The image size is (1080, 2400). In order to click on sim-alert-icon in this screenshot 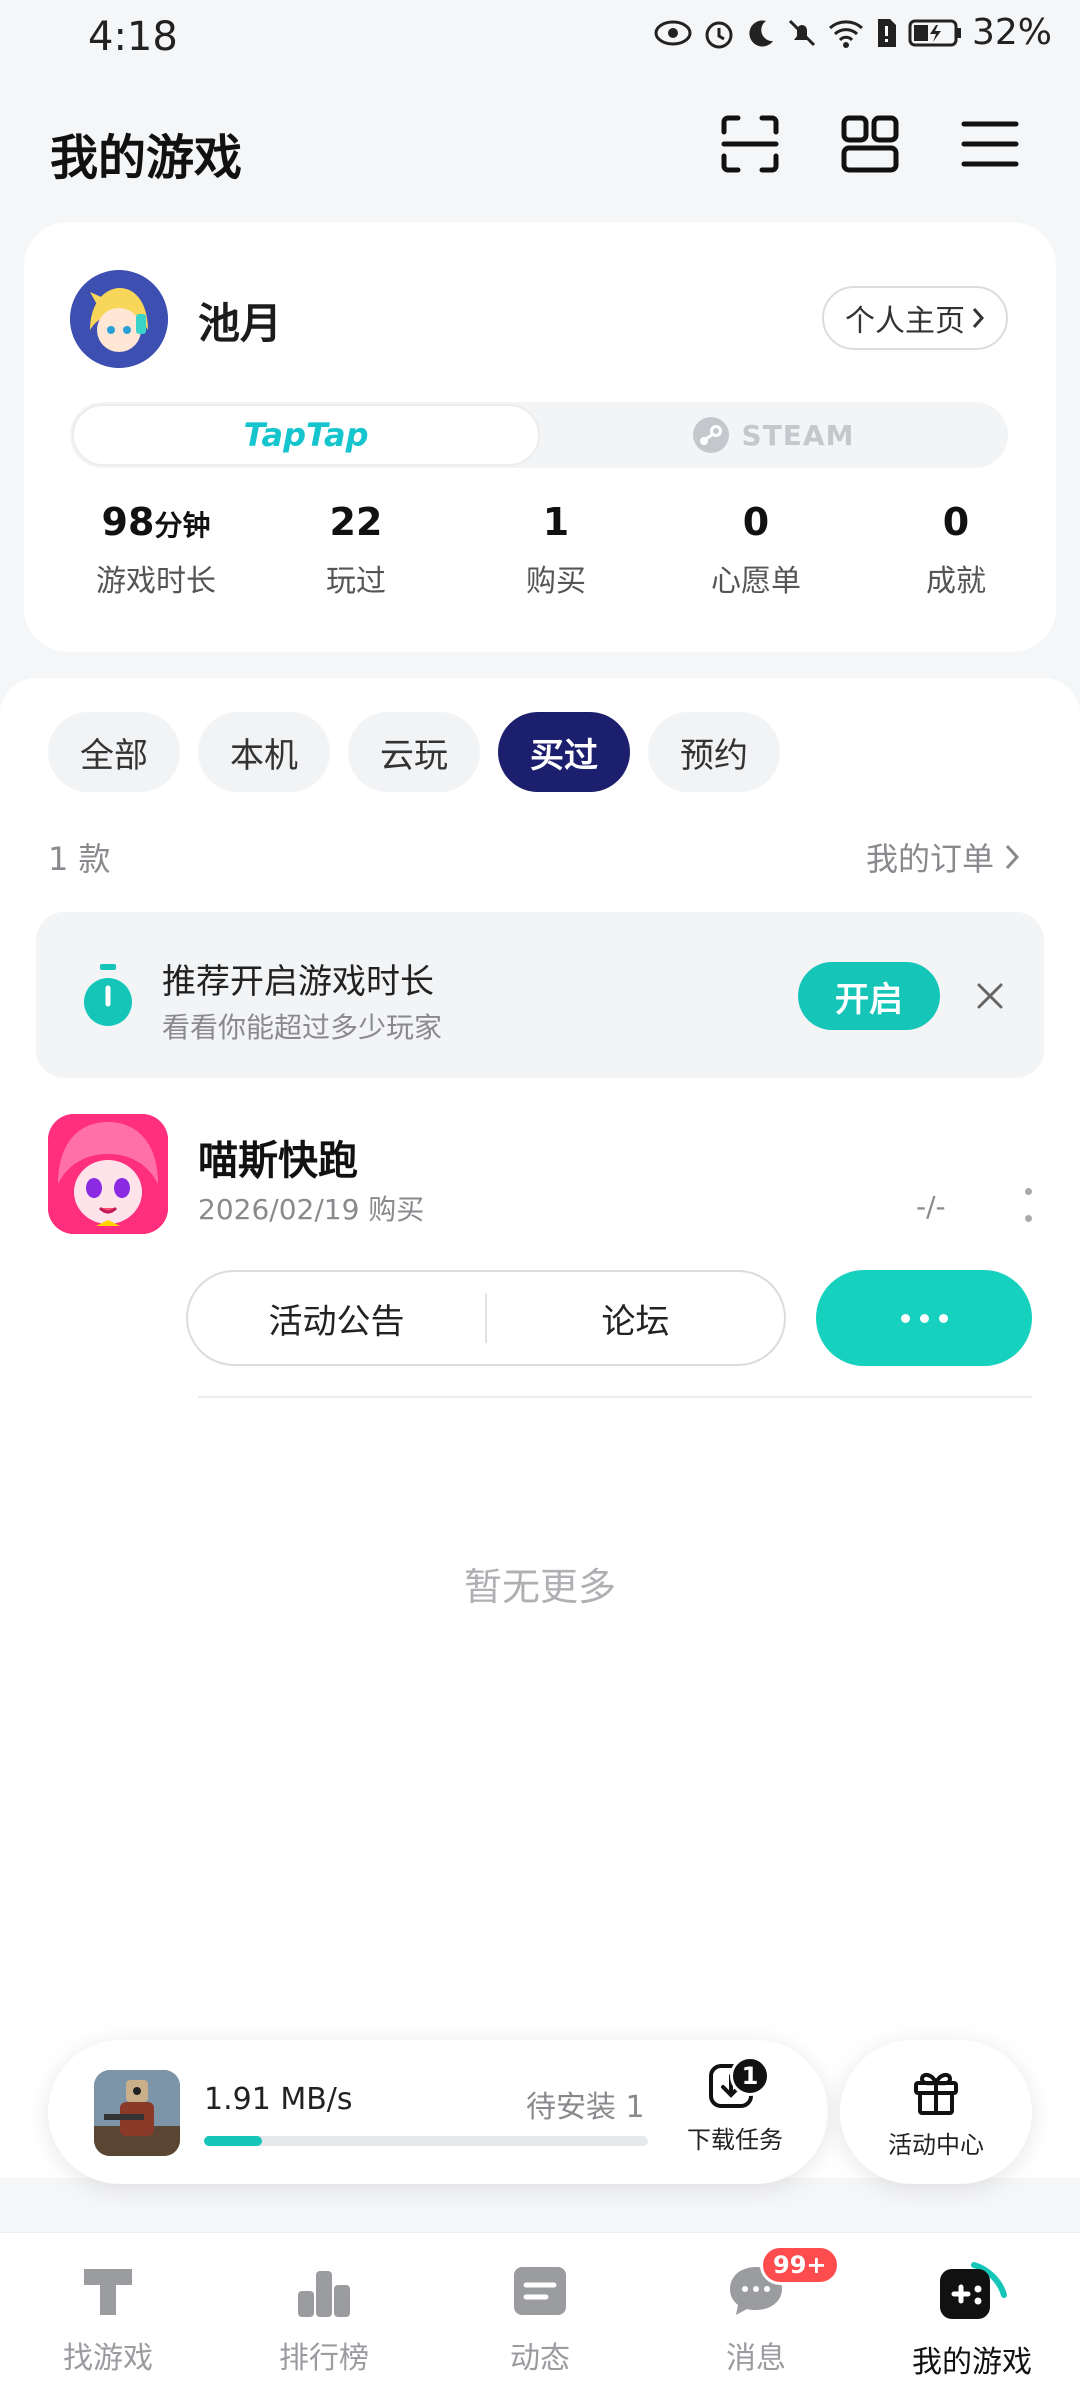, I will do `click(886, 32)`.